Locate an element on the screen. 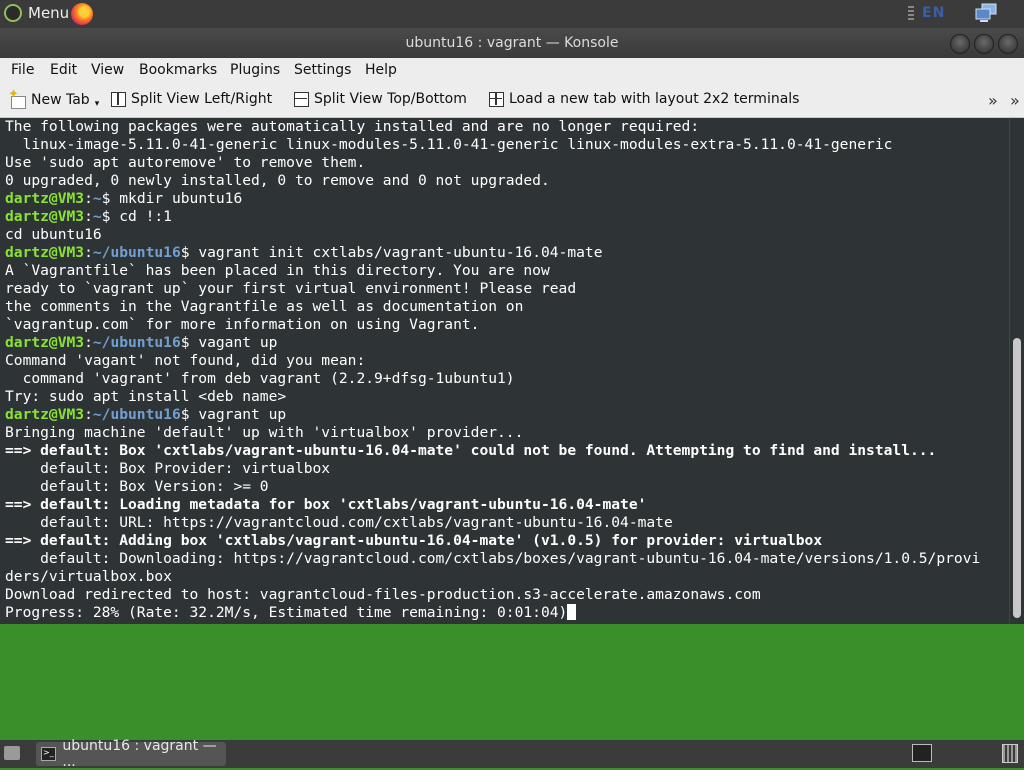  show-desktop-icon is located at coordinates (12, 753).